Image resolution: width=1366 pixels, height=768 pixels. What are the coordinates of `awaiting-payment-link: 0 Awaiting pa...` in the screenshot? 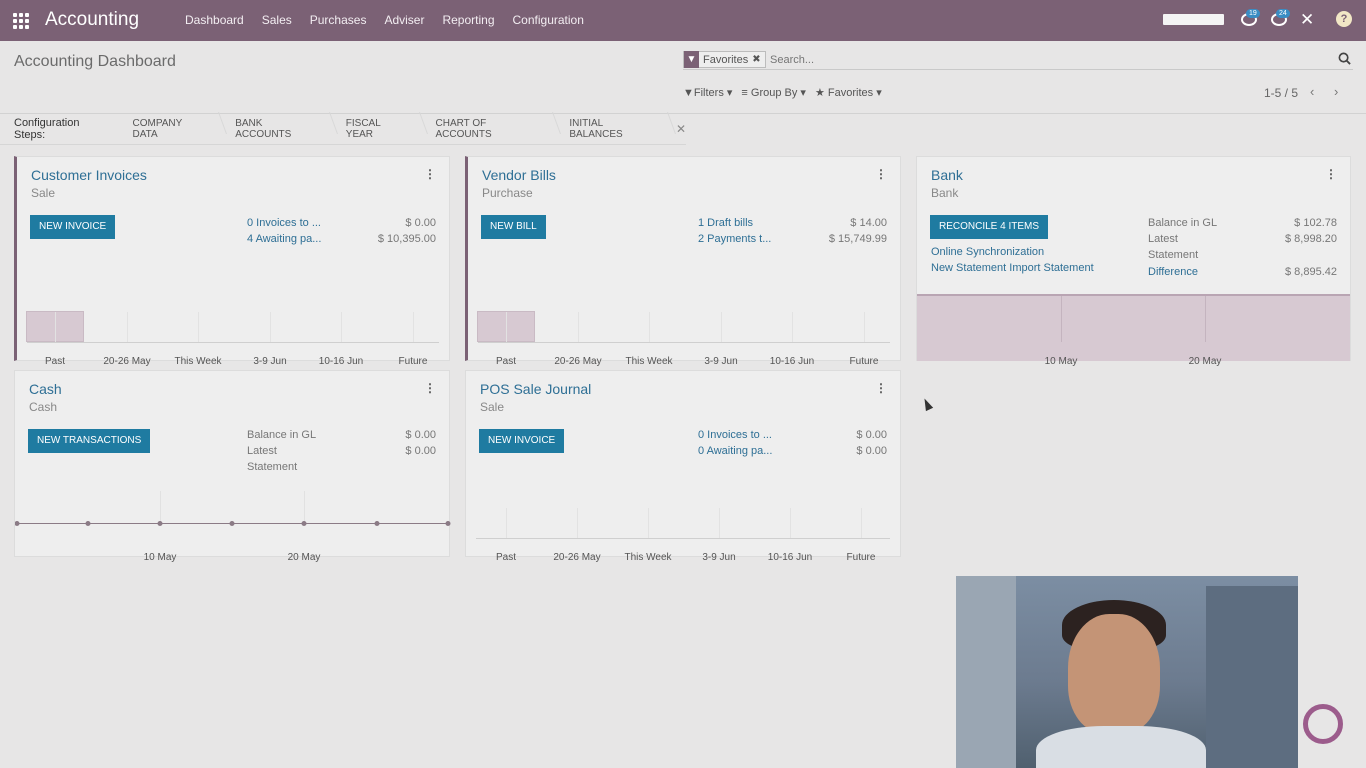 It's located at (735, 451).